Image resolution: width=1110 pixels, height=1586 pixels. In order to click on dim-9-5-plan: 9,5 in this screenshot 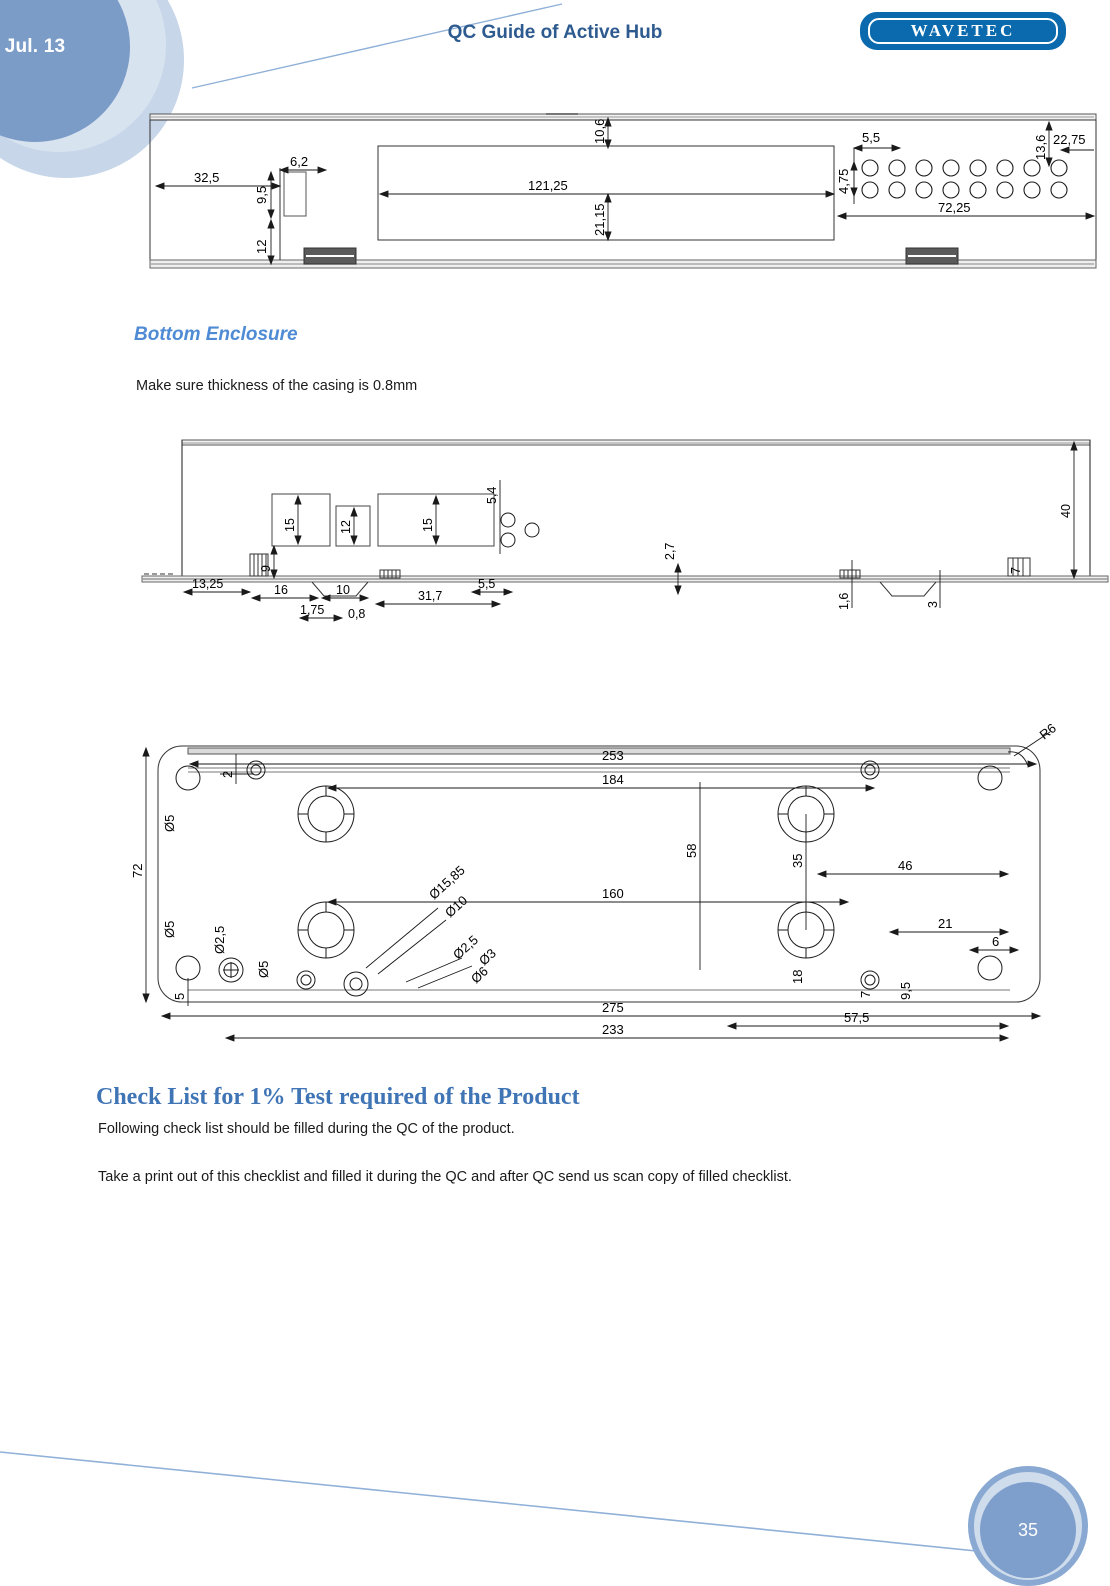, I will do `click(905, 991)`.